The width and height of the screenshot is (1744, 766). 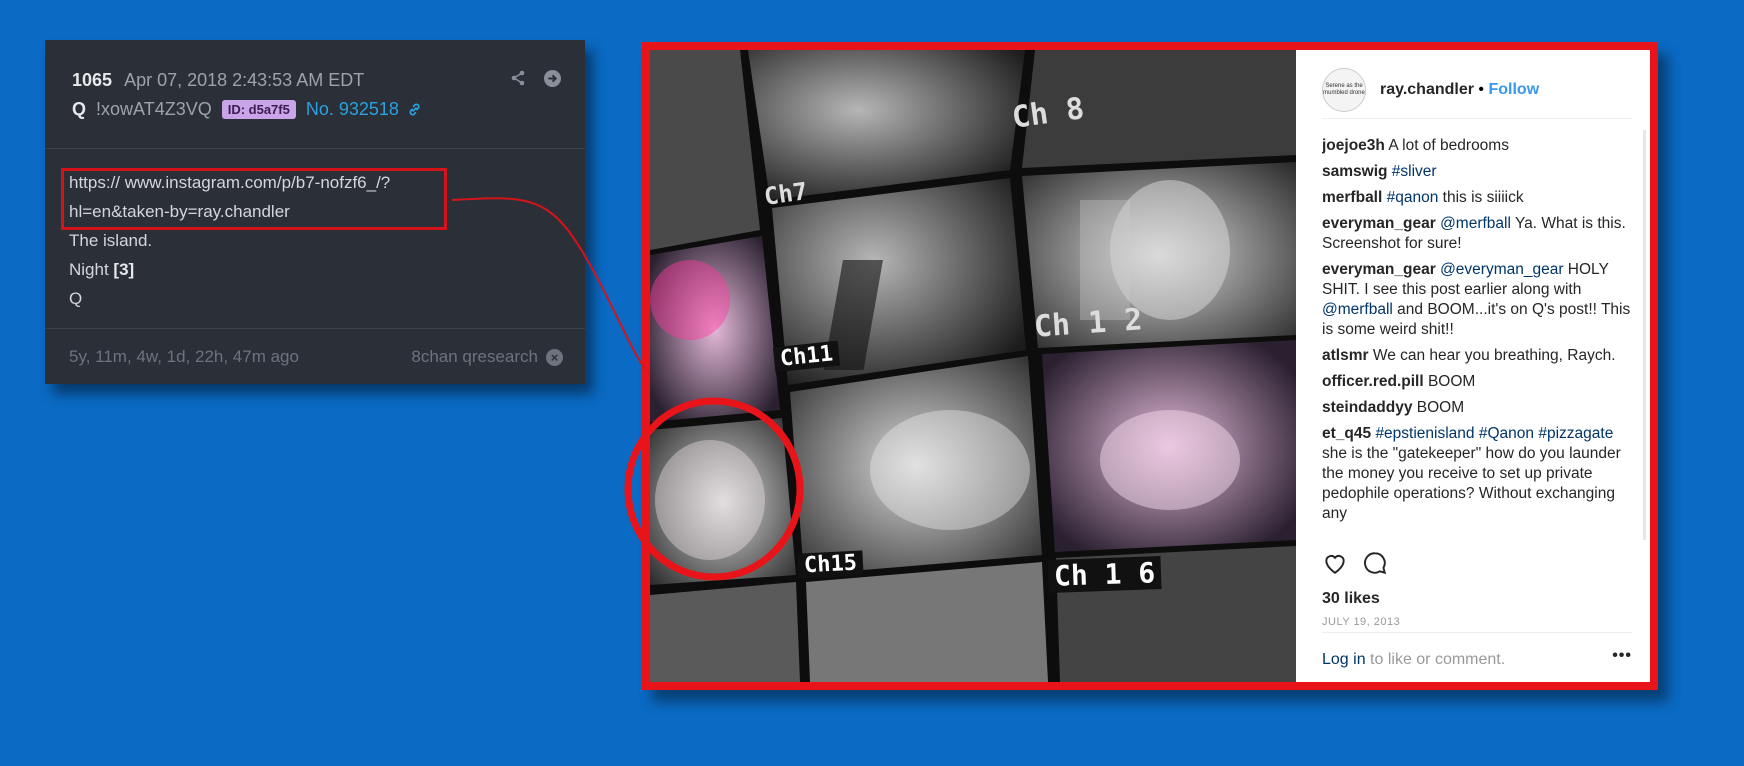 I want to click on comment-tag-link: #epstienisland, so click(x=1424, y=433).